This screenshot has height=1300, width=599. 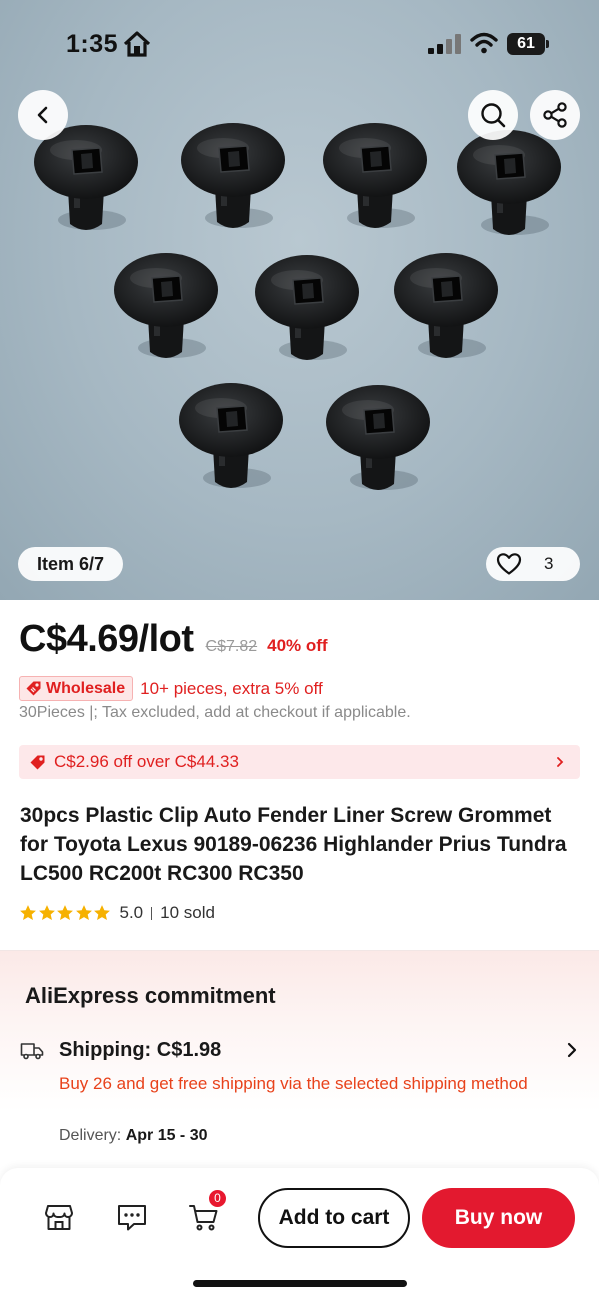 I want to click on search-icon, so click(x=493, y=115).